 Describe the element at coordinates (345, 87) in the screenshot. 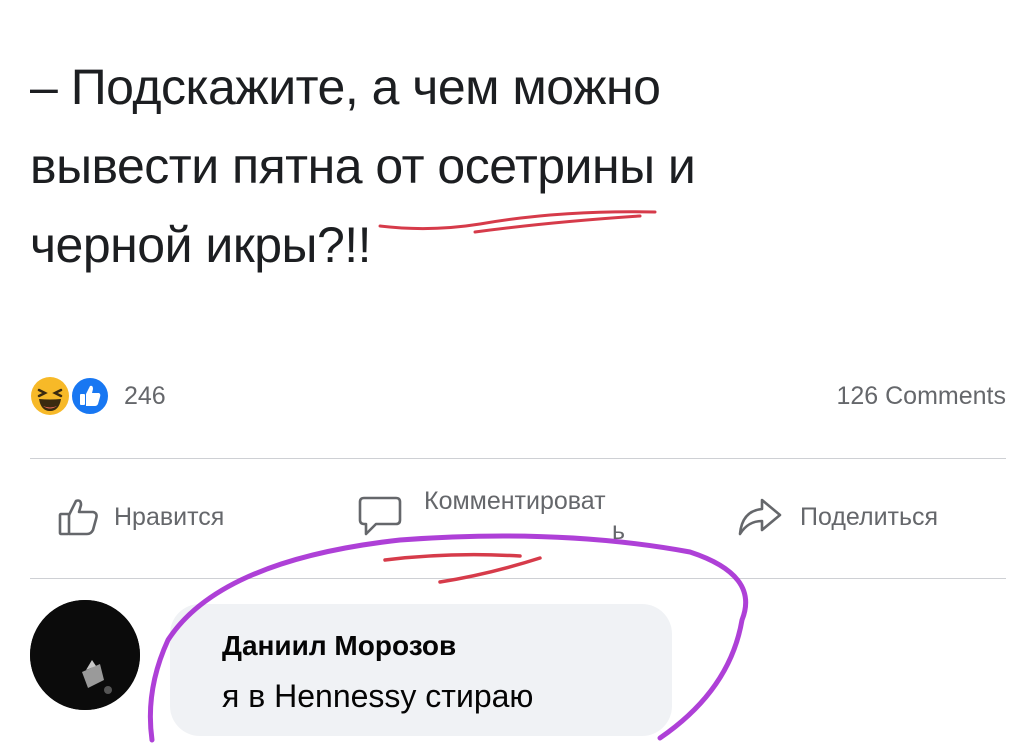

I see `post-line-1: – Подскажите, а чем можно` at that location.